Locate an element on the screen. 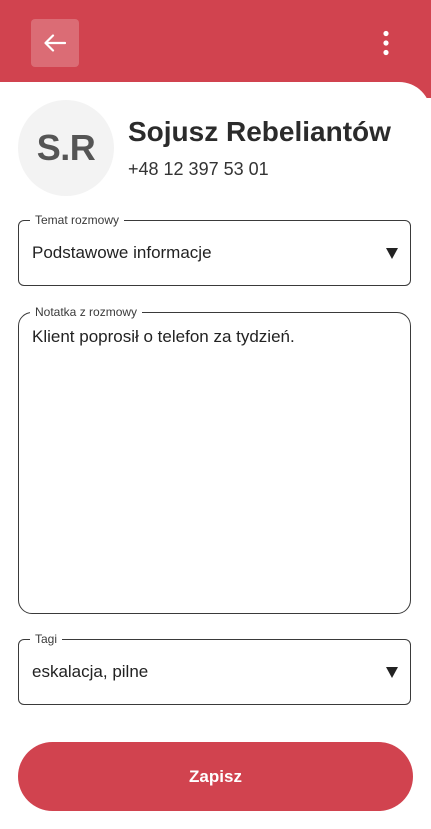  avatar-initials: S.R is located at coordinates (66, 147).